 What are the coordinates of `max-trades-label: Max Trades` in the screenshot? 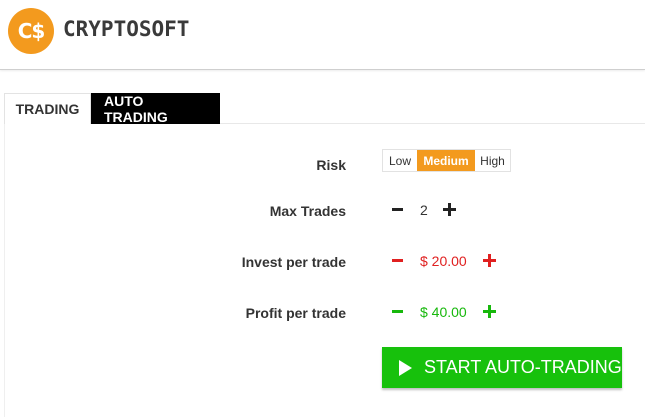 It's located at (307, 211).